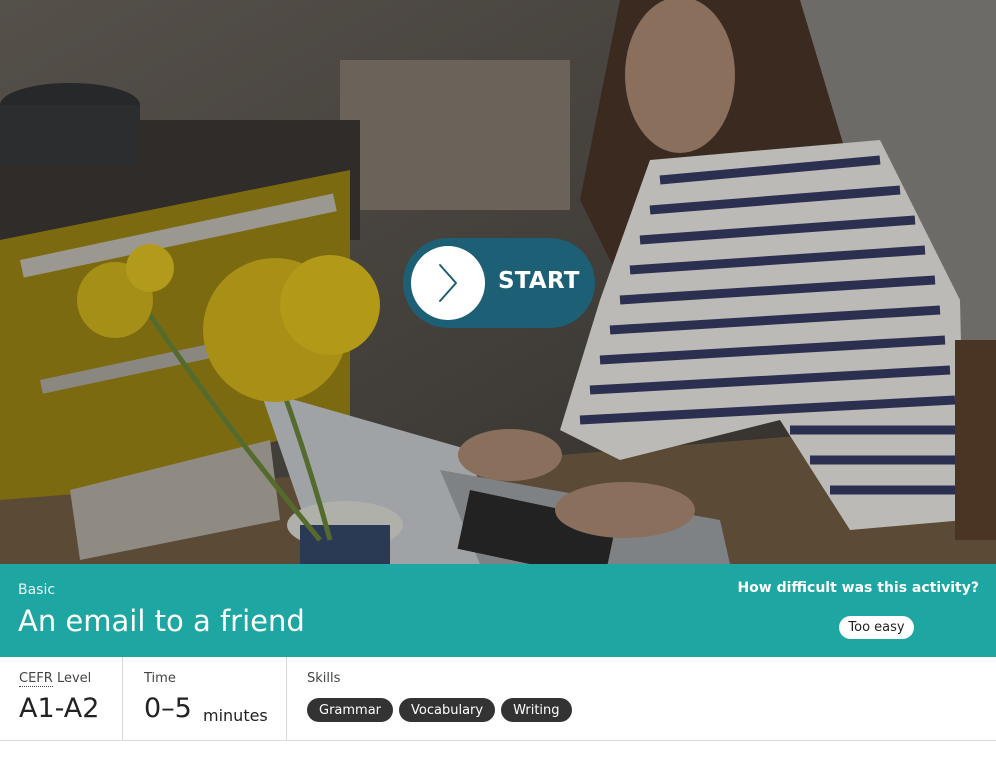 The width and height of the screenshot is (996, 758). What do you see at coordinates (59, 708) in the screenshot?
I see `cefr-level-value: A1-A2` at bounding box center [59, 708].